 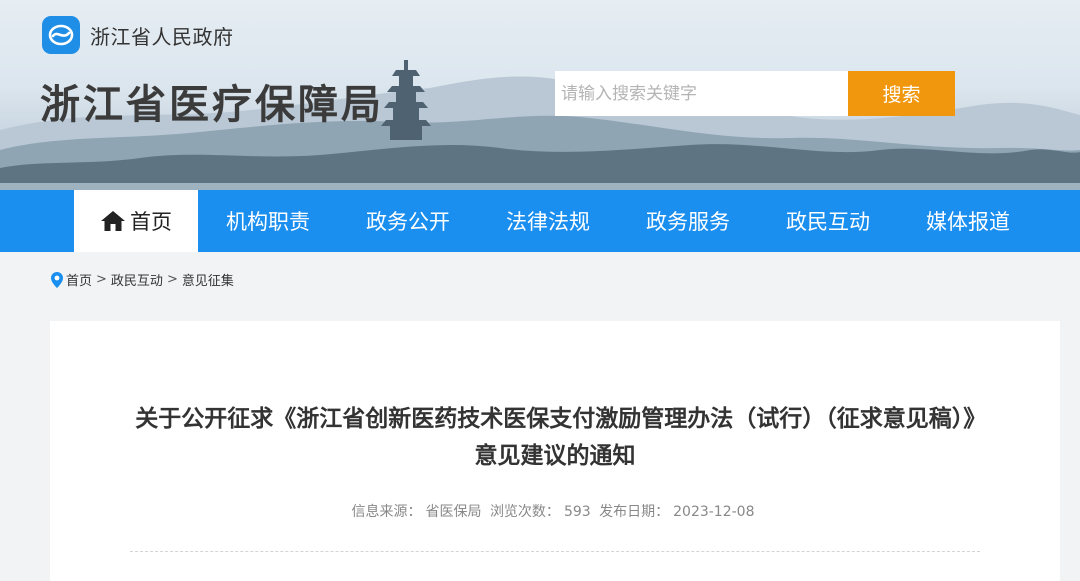 What do you see at coordinates (57, 279) in the screenshot?
I see `location-pin-icon` at bounding box center [57, 279].